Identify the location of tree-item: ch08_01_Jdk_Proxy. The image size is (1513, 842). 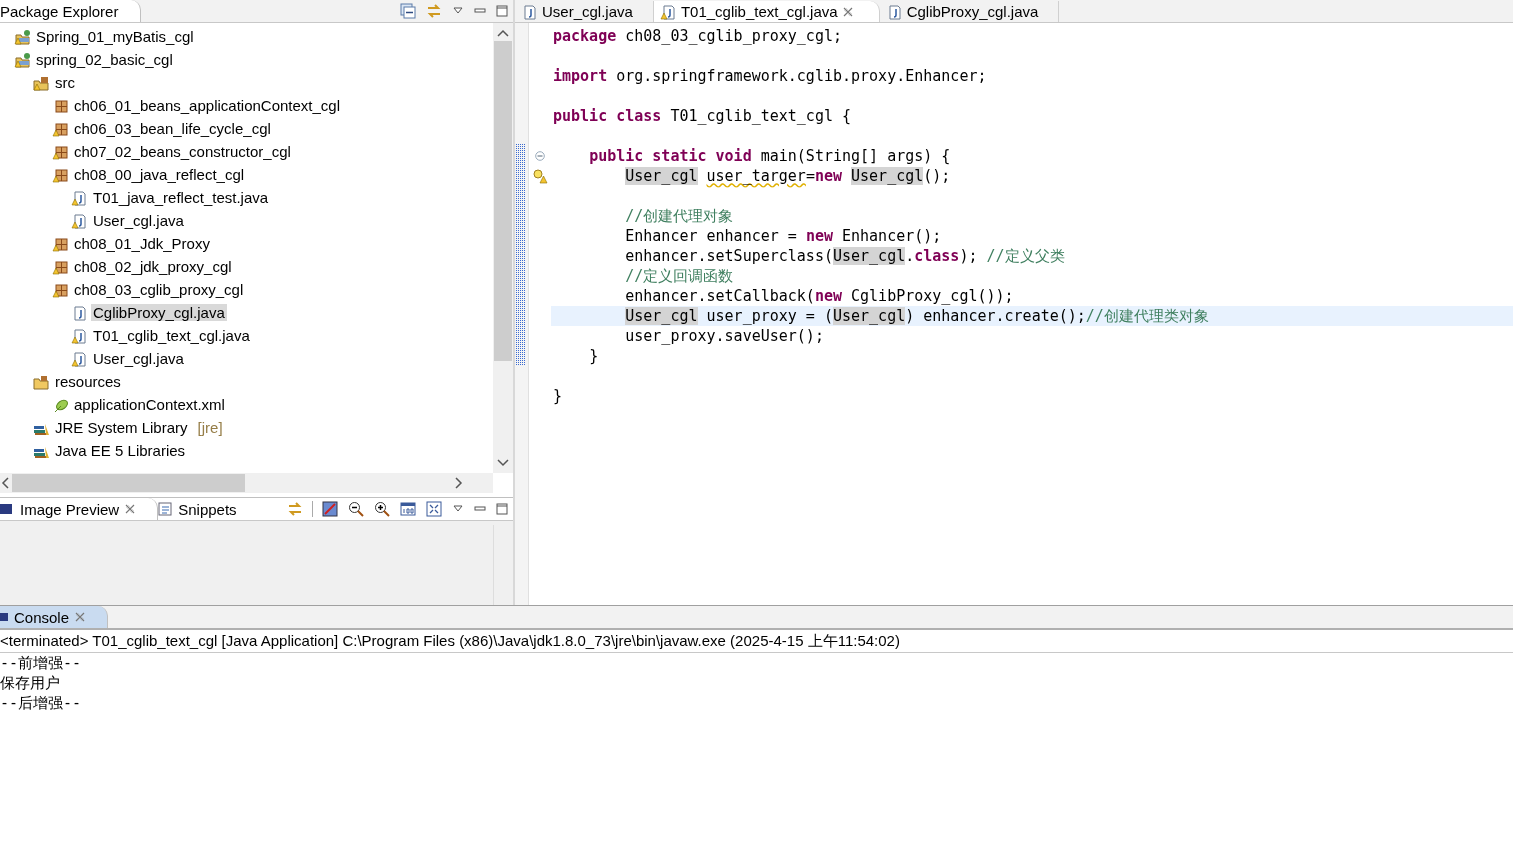
(142, 243).